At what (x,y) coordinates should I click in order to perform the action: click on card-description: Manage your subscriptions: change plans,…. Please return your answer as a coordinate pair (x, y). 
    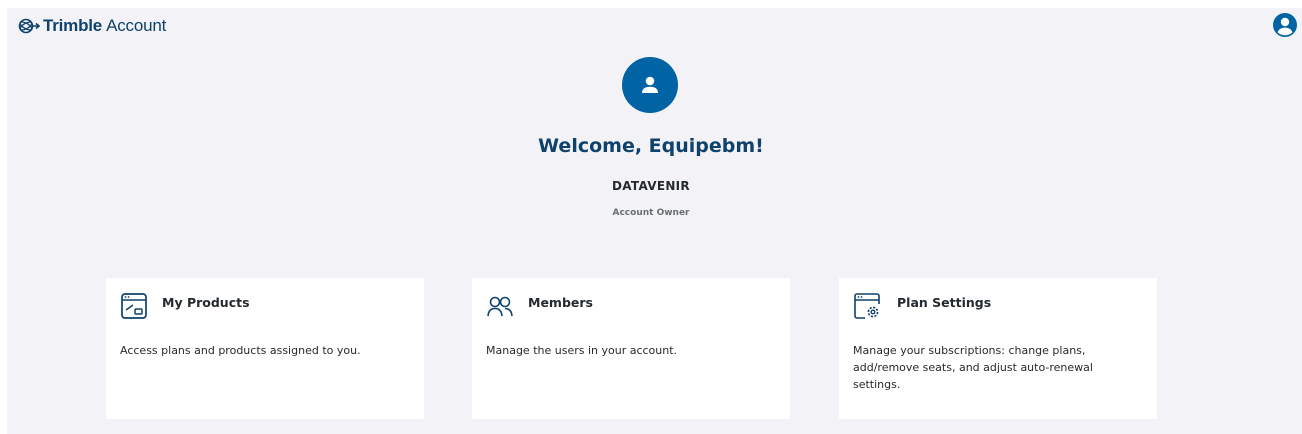
    Looking at the image, I should click on (973, 367).